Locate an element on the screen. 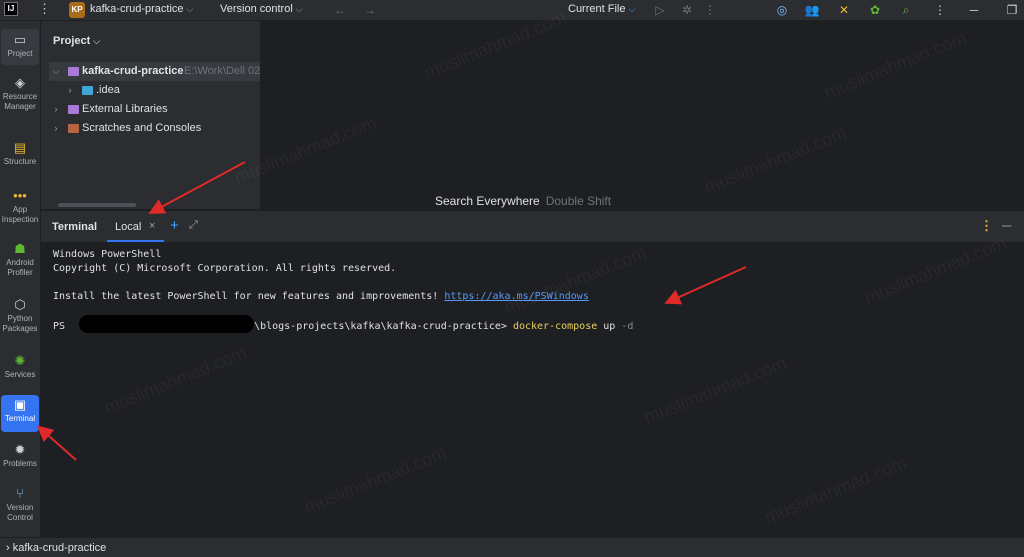 This screenshot has width=1024, height=557. annotation-arrow-command is located at coordinates (705, 285).